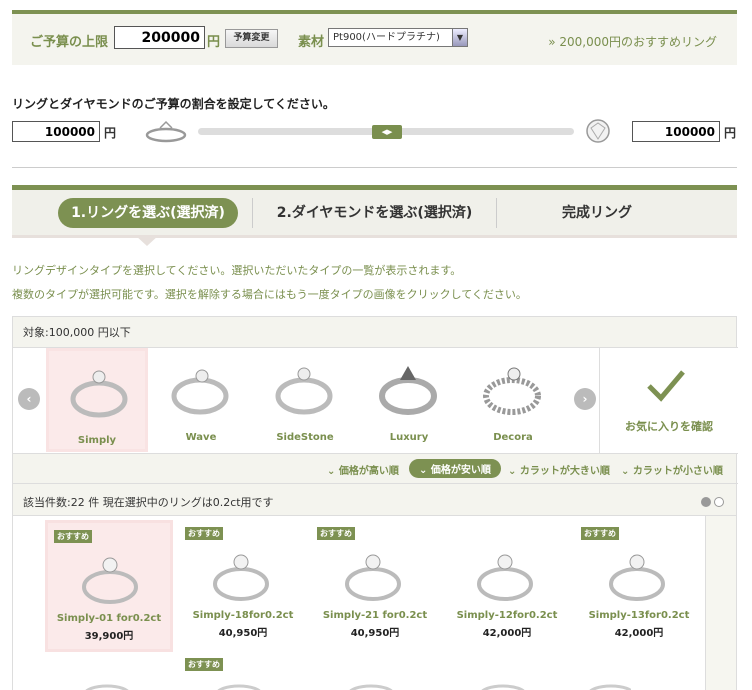  I want to click on product-card: おすすめ Simply-13for0.2ct 42,000円, so click(639, 586).